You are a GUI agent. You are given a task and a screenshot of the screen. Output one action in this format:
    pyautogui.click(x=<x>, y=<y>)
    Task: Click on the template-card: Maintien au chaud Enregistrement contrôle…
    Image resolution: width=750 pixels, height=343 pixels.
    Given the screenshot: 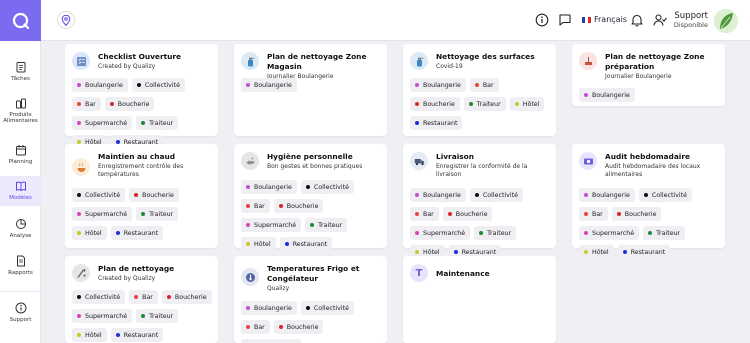 What is the action you would take?
    pyautogui.click(x=141, y=196)
    